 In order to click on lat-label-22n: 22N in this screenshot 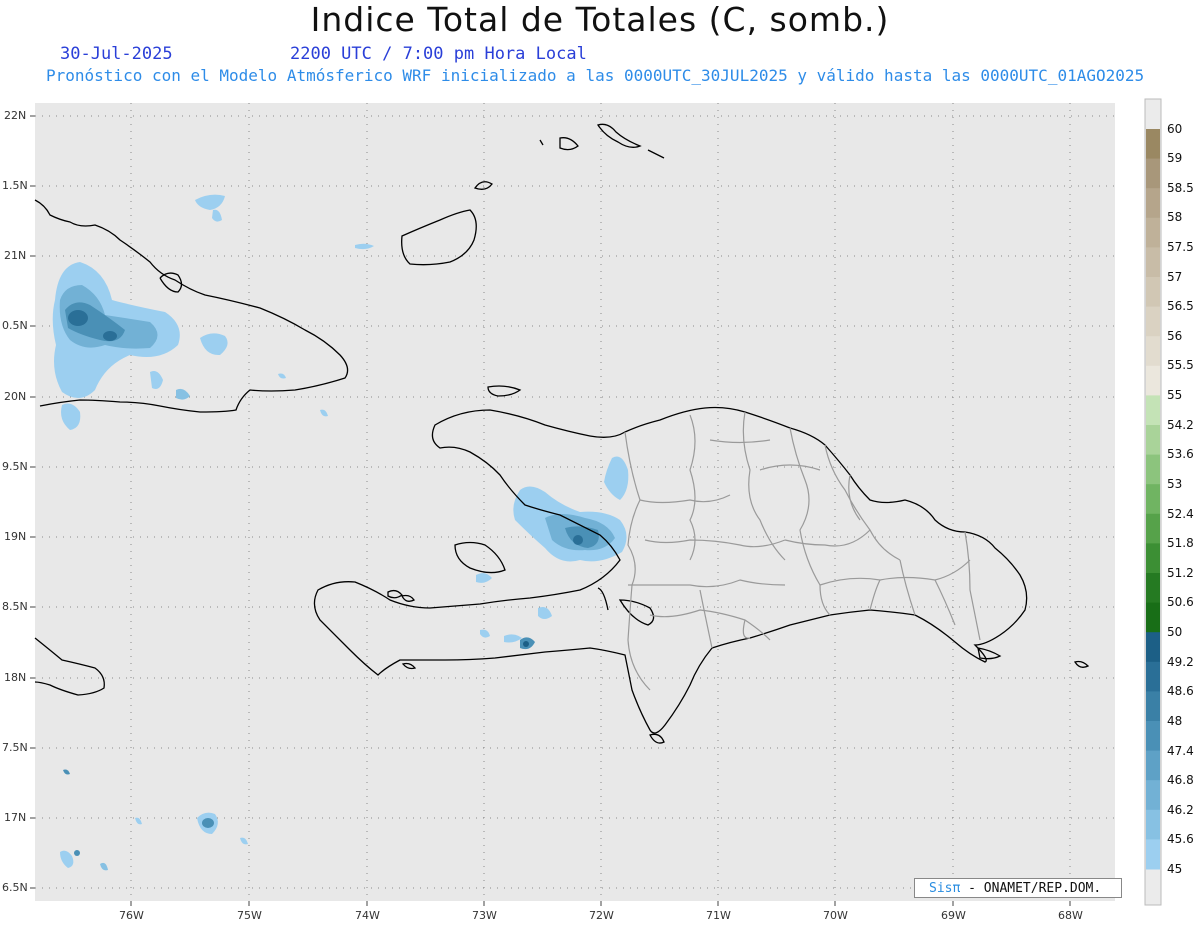, I will do `click(15, 115)`.